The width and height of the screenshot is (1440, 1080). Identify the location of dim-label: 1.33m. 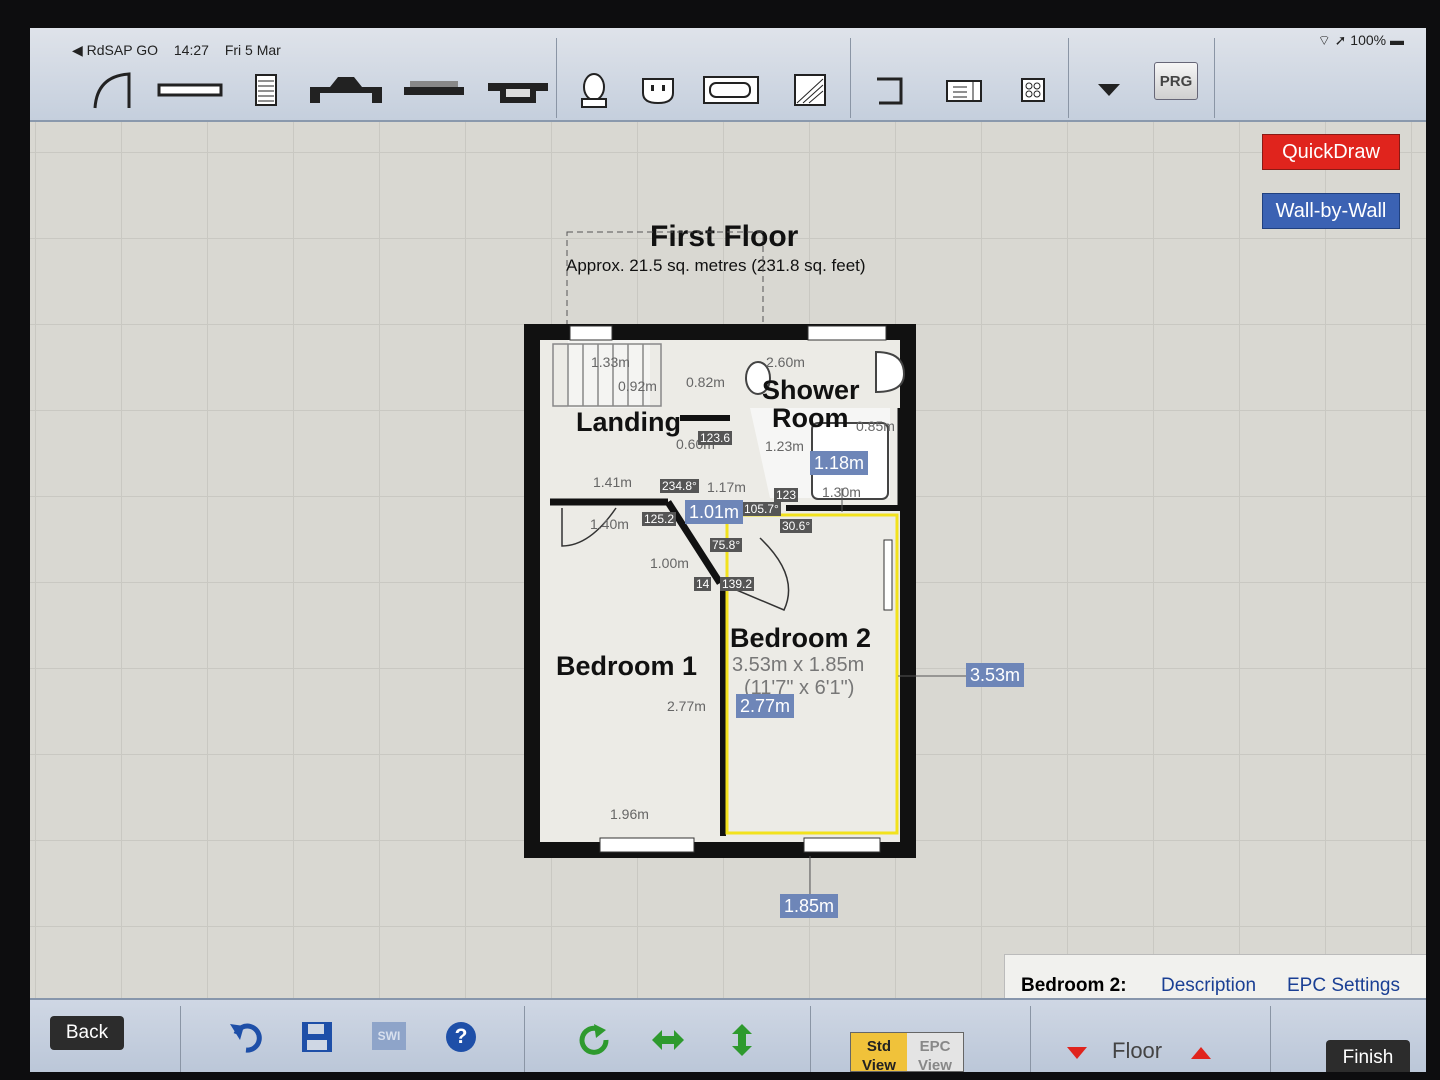
(610, 362).